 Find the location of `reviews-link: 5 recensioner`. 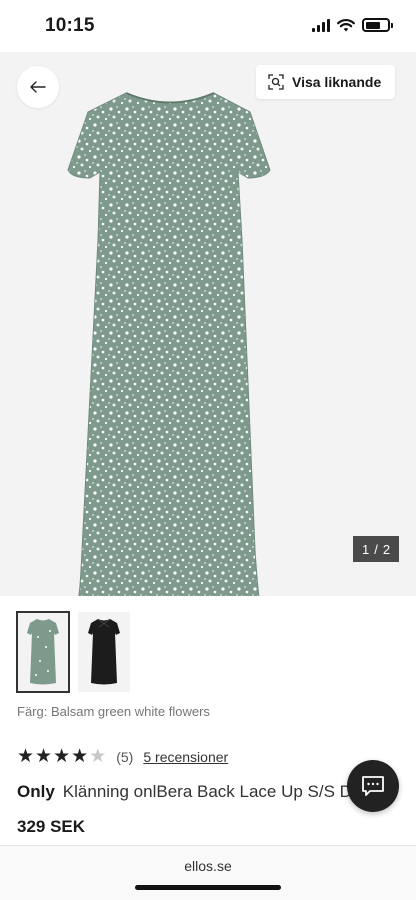

reviews-link: 5 recensioner is located at coordinates (185, 757).